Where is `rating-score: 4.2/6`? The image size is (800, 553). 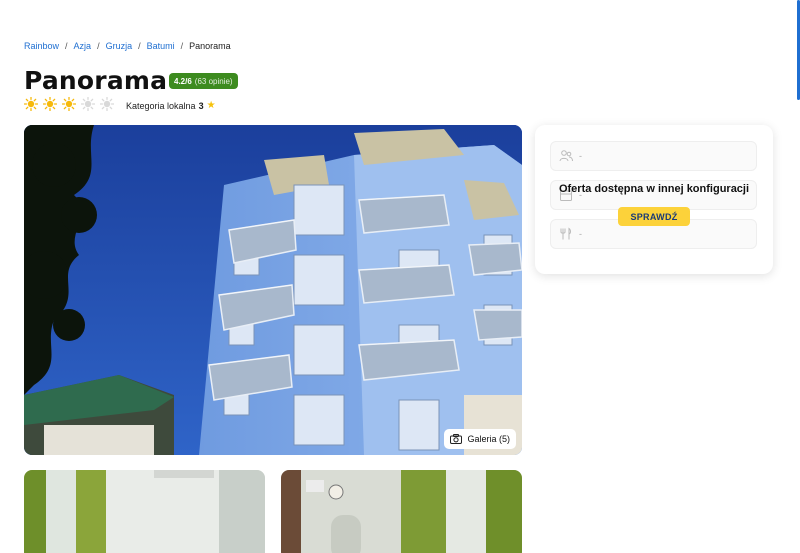 rating-score: 4.2/6 is located at coordinates (183, 81).